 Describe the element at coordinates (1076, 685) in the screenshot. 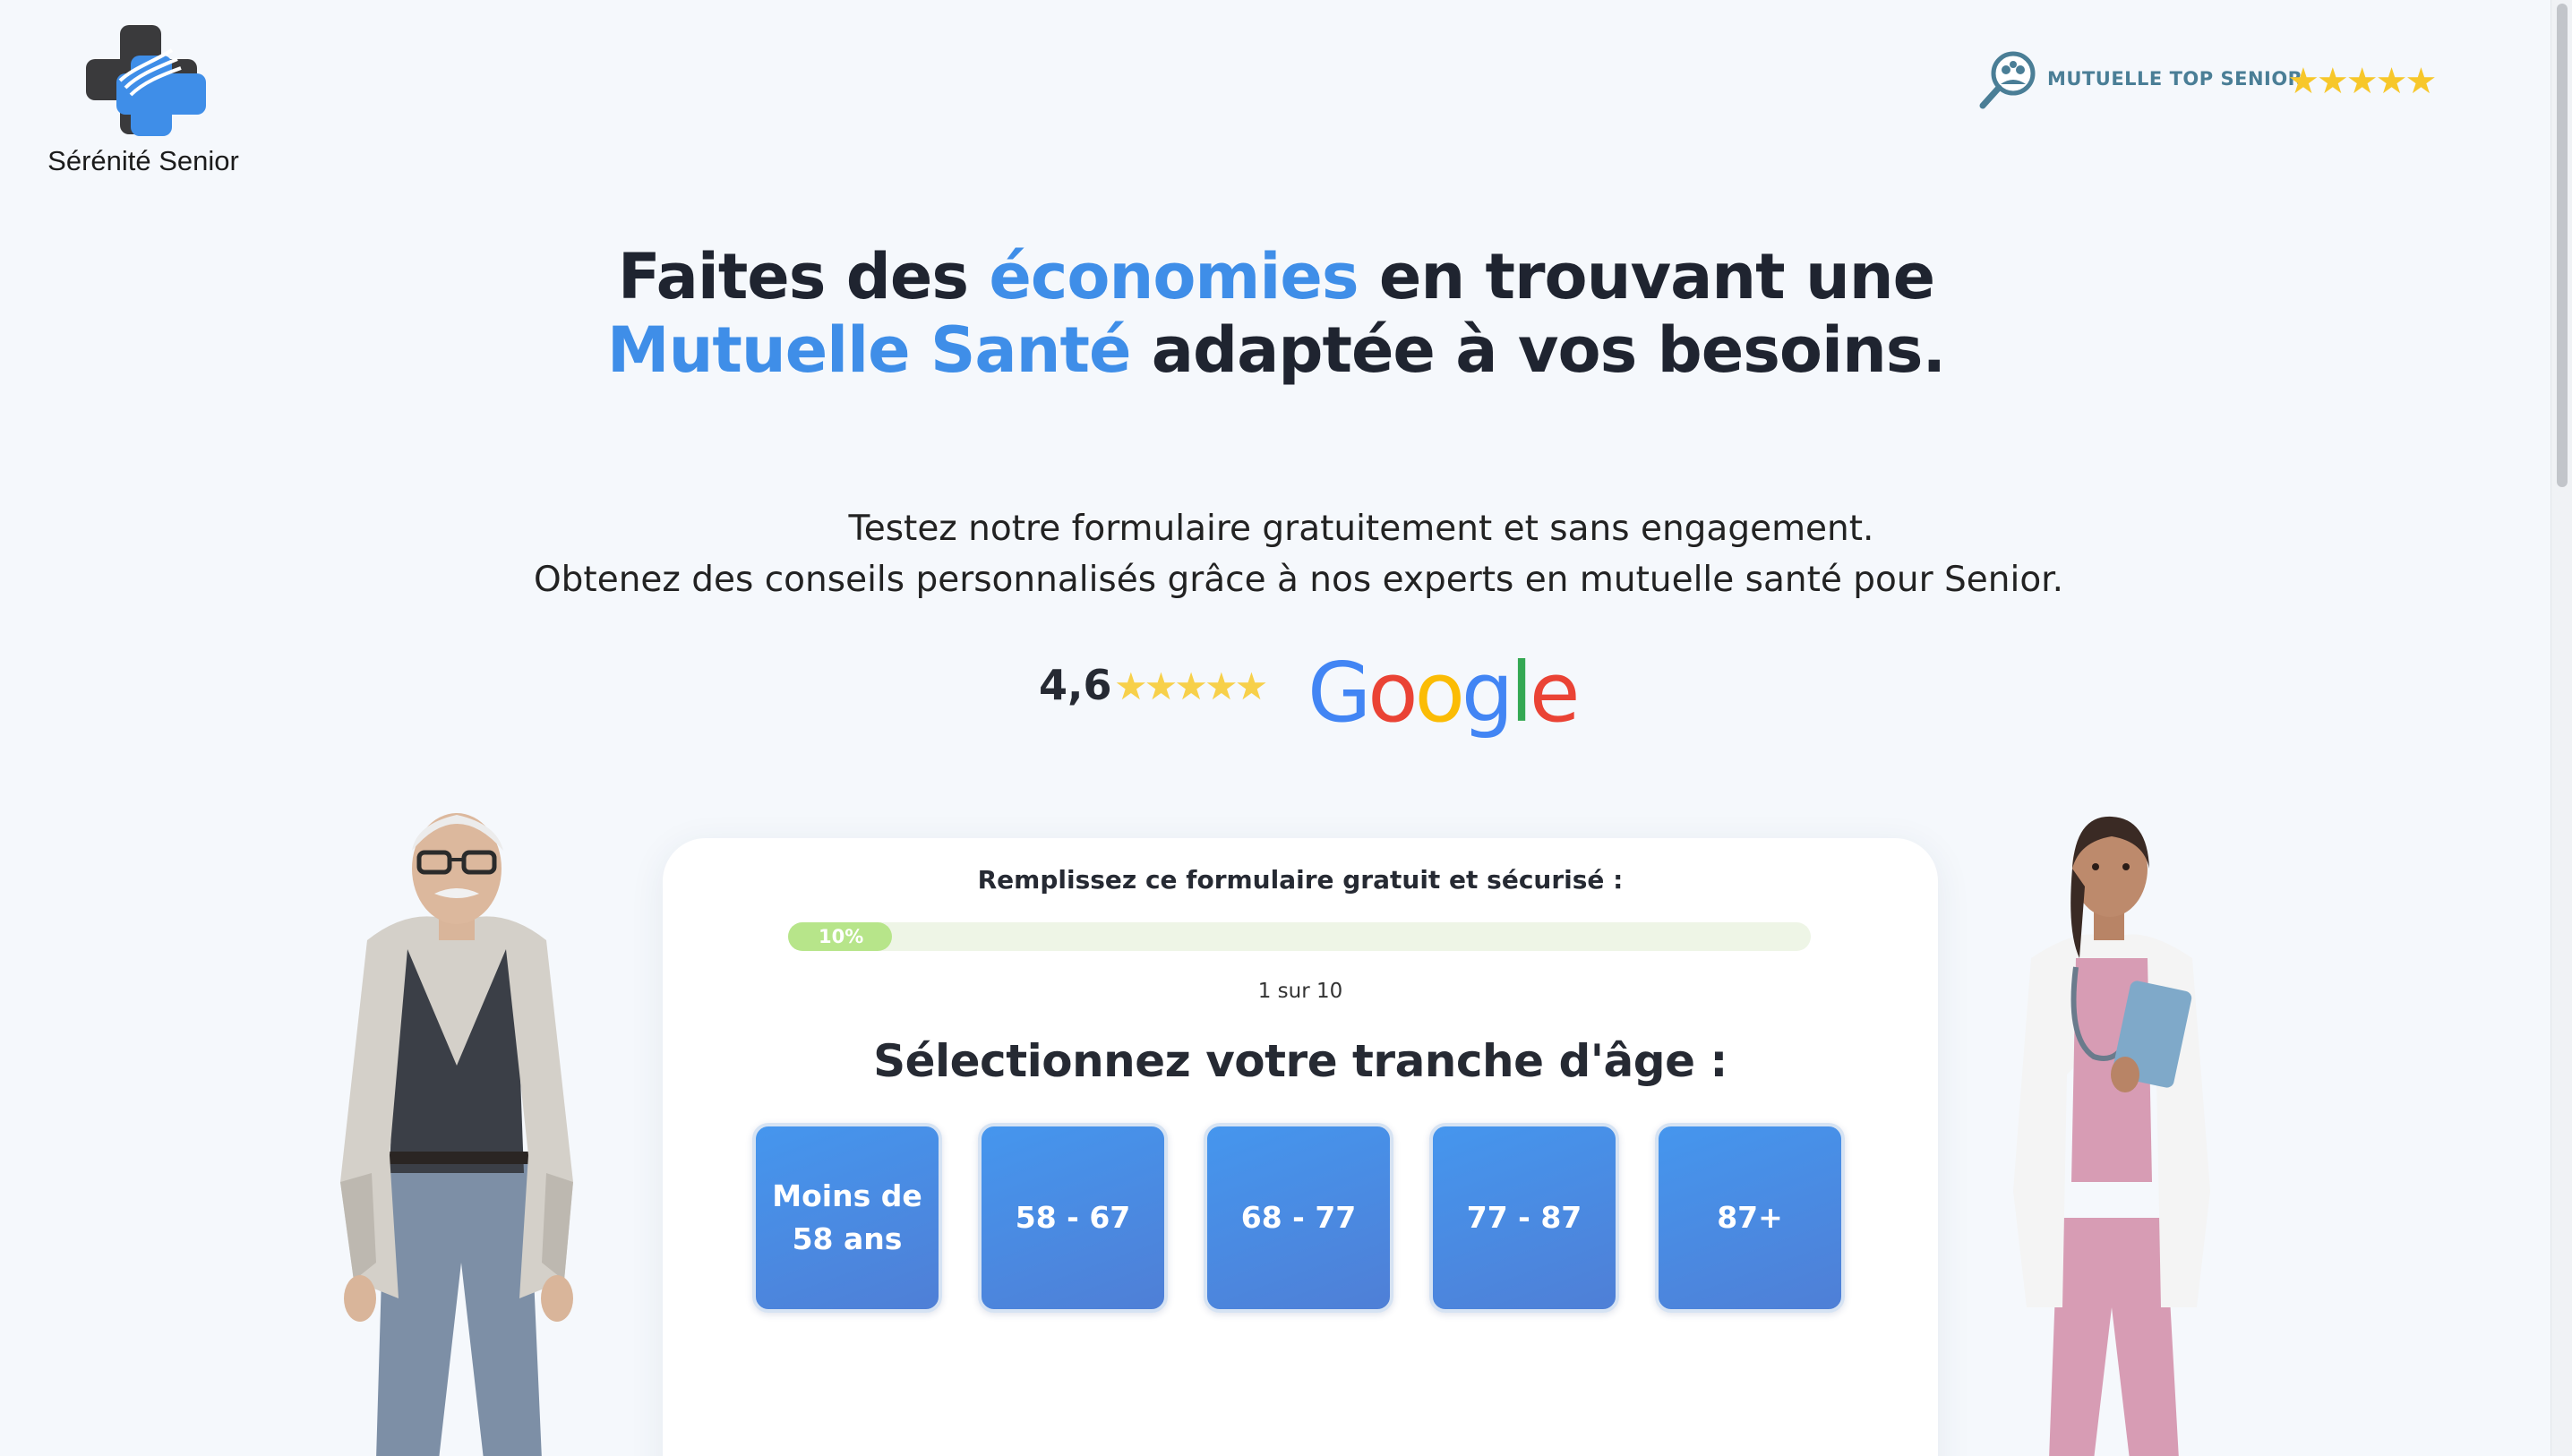

I see `rating-score: 4,6` at that location.